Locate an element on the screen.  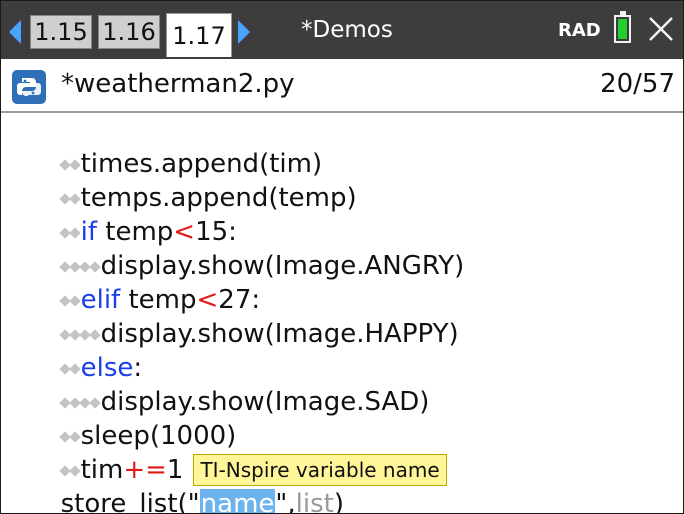
current-code-line: store_list("name",list) is located at coordinates (177, 483).